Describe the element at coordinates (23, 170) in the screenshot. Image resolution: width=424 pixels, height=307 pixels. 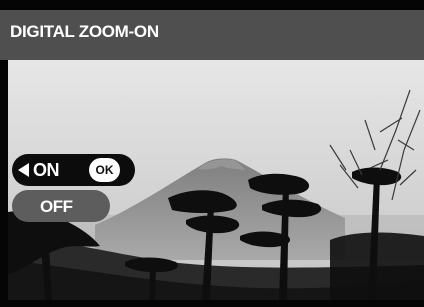
I see `left-arrow-icon` at that location.